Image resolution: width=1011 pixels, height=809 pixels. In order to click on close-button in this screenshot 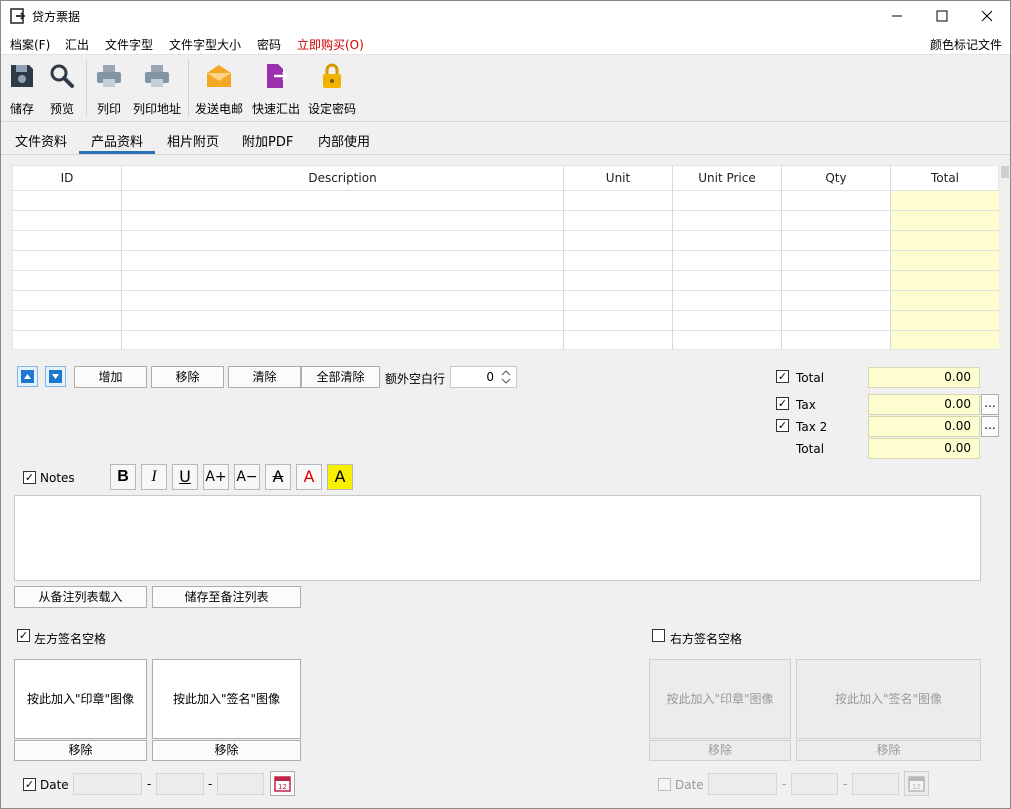, I will do `click(987, 16)`.